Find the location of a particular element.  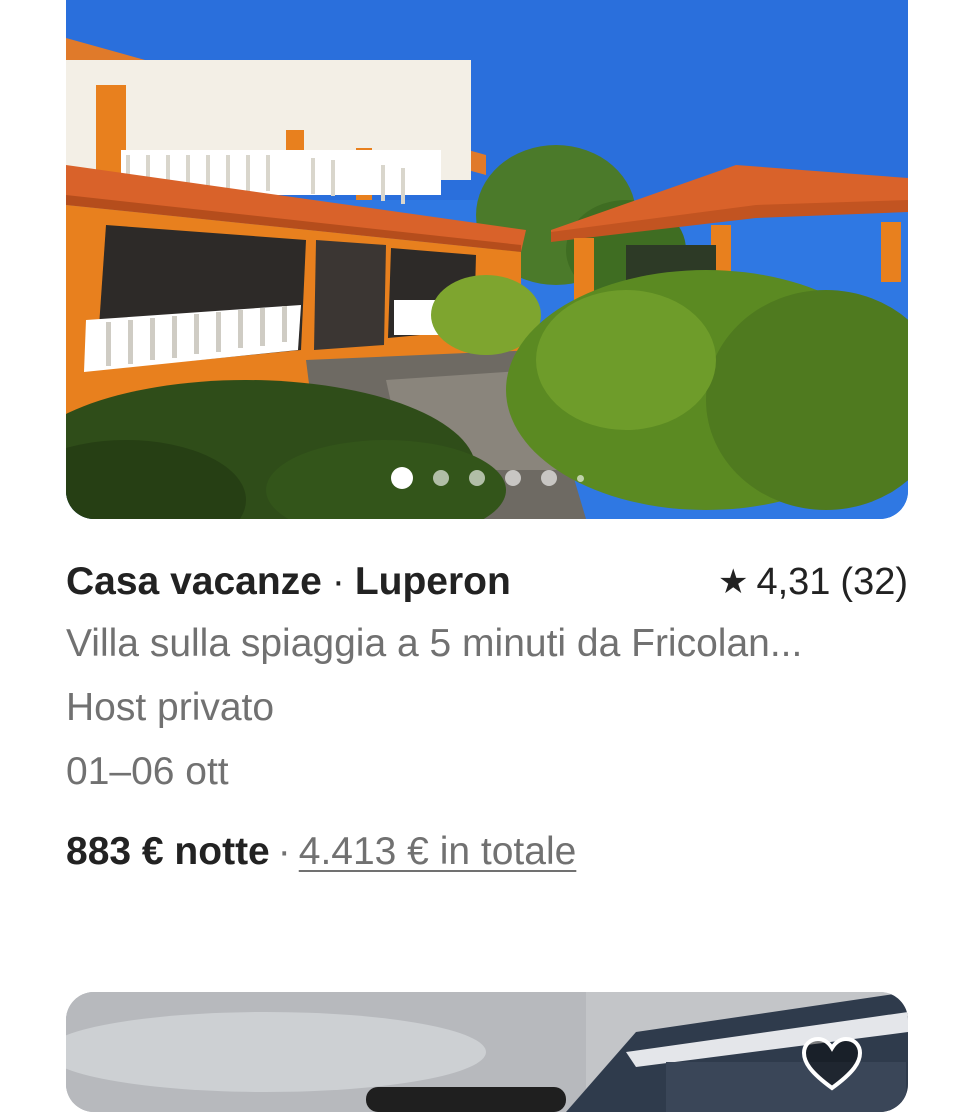

nightly-price: 883 € notte is located at coordinates (168, 851).